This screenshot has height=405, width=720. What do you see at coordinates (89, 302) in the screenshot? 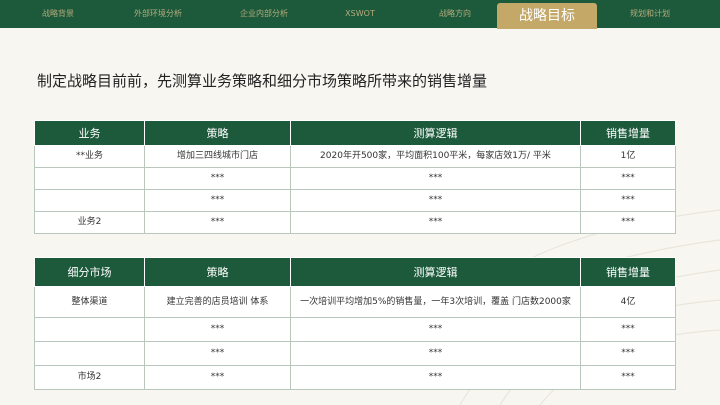
I see `table-cell: 整体渠道` at bounding box center [89, 302].